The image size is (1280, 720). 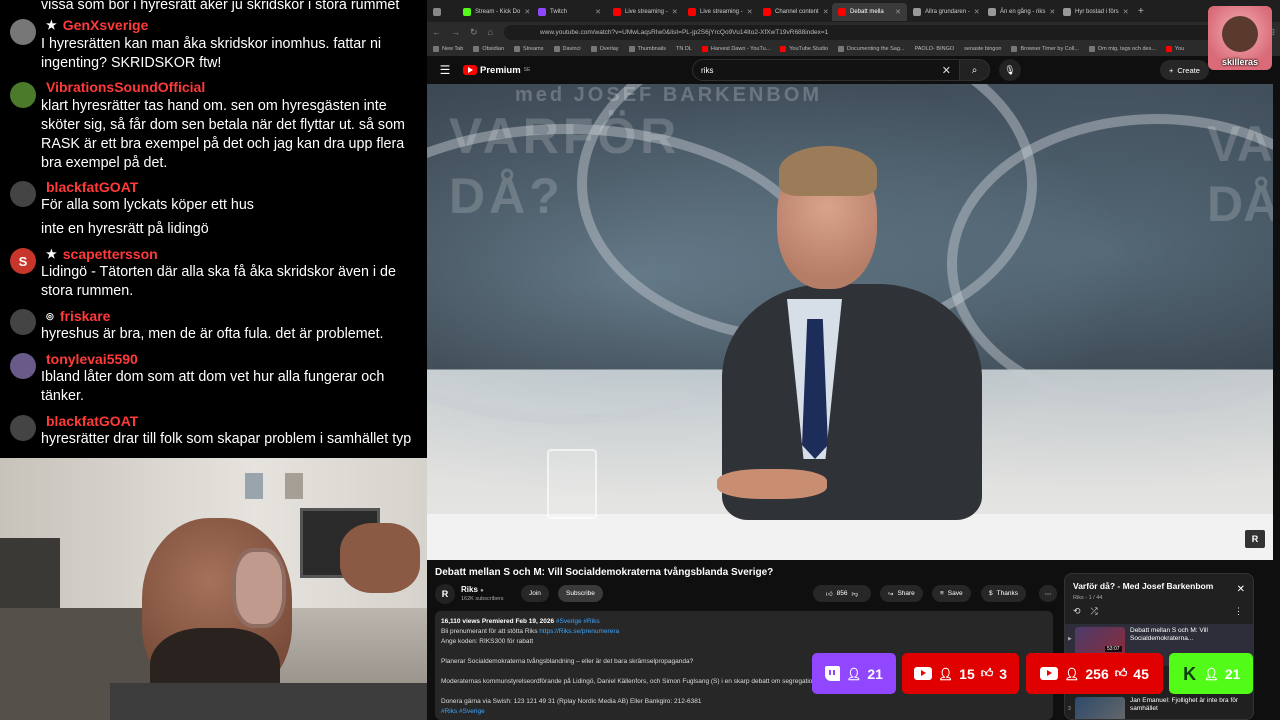 What do you see at coordinates (92, 359) in the screenshot?
I see `chat-username: tonylevai5590` at bounding box center [92, 359].